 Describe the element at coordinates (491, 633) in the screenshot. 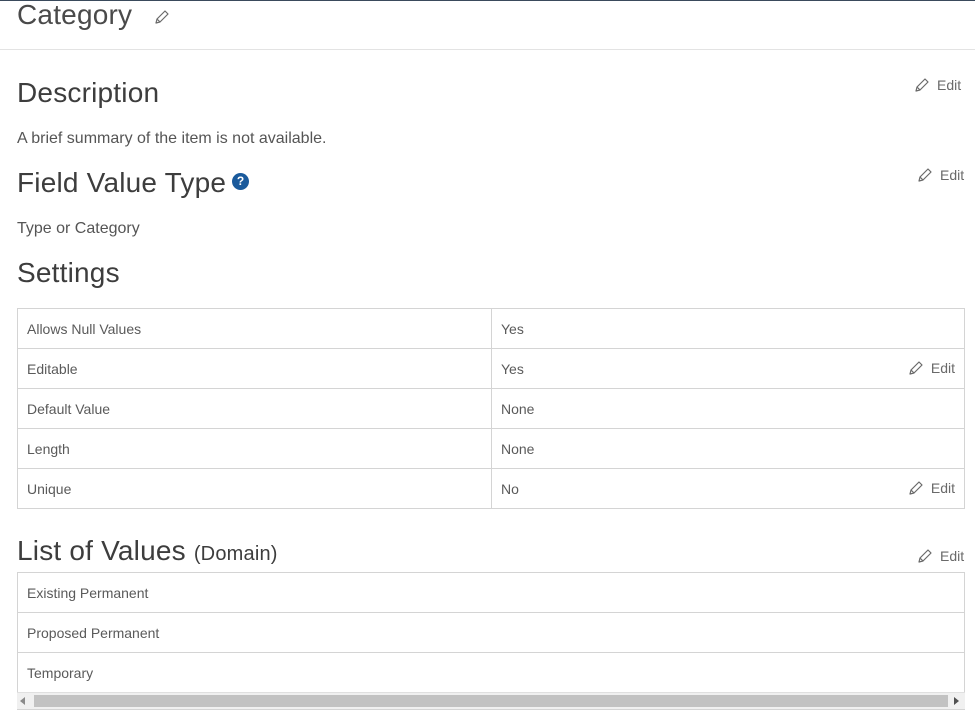

I see `list-item: Proposed Permanent` at that location.